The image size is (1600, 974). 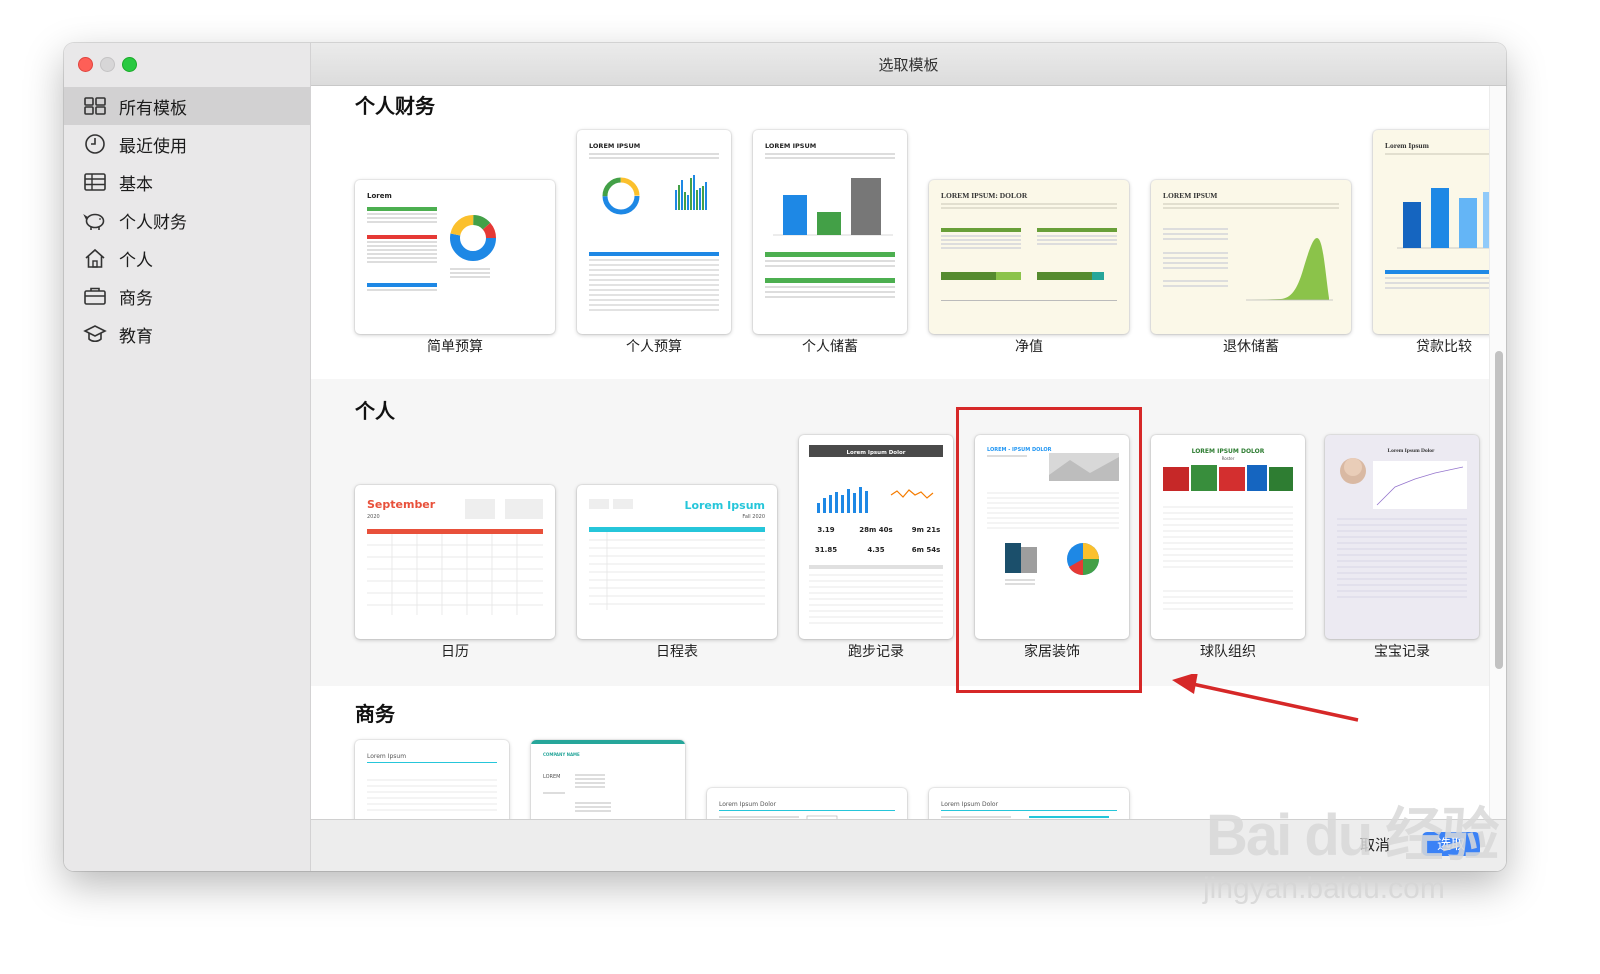 I want to click on template-label: 日程表, so click(x=677, y=652).